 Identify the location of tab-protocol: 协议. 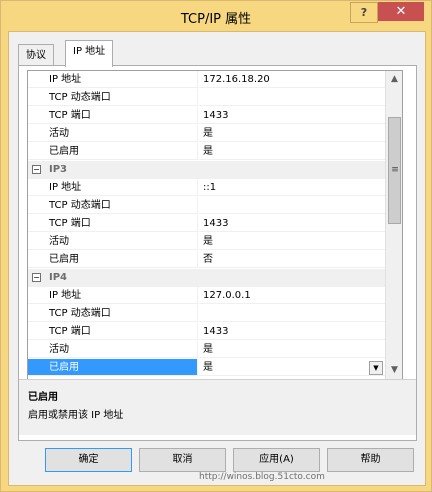
(36, 55).